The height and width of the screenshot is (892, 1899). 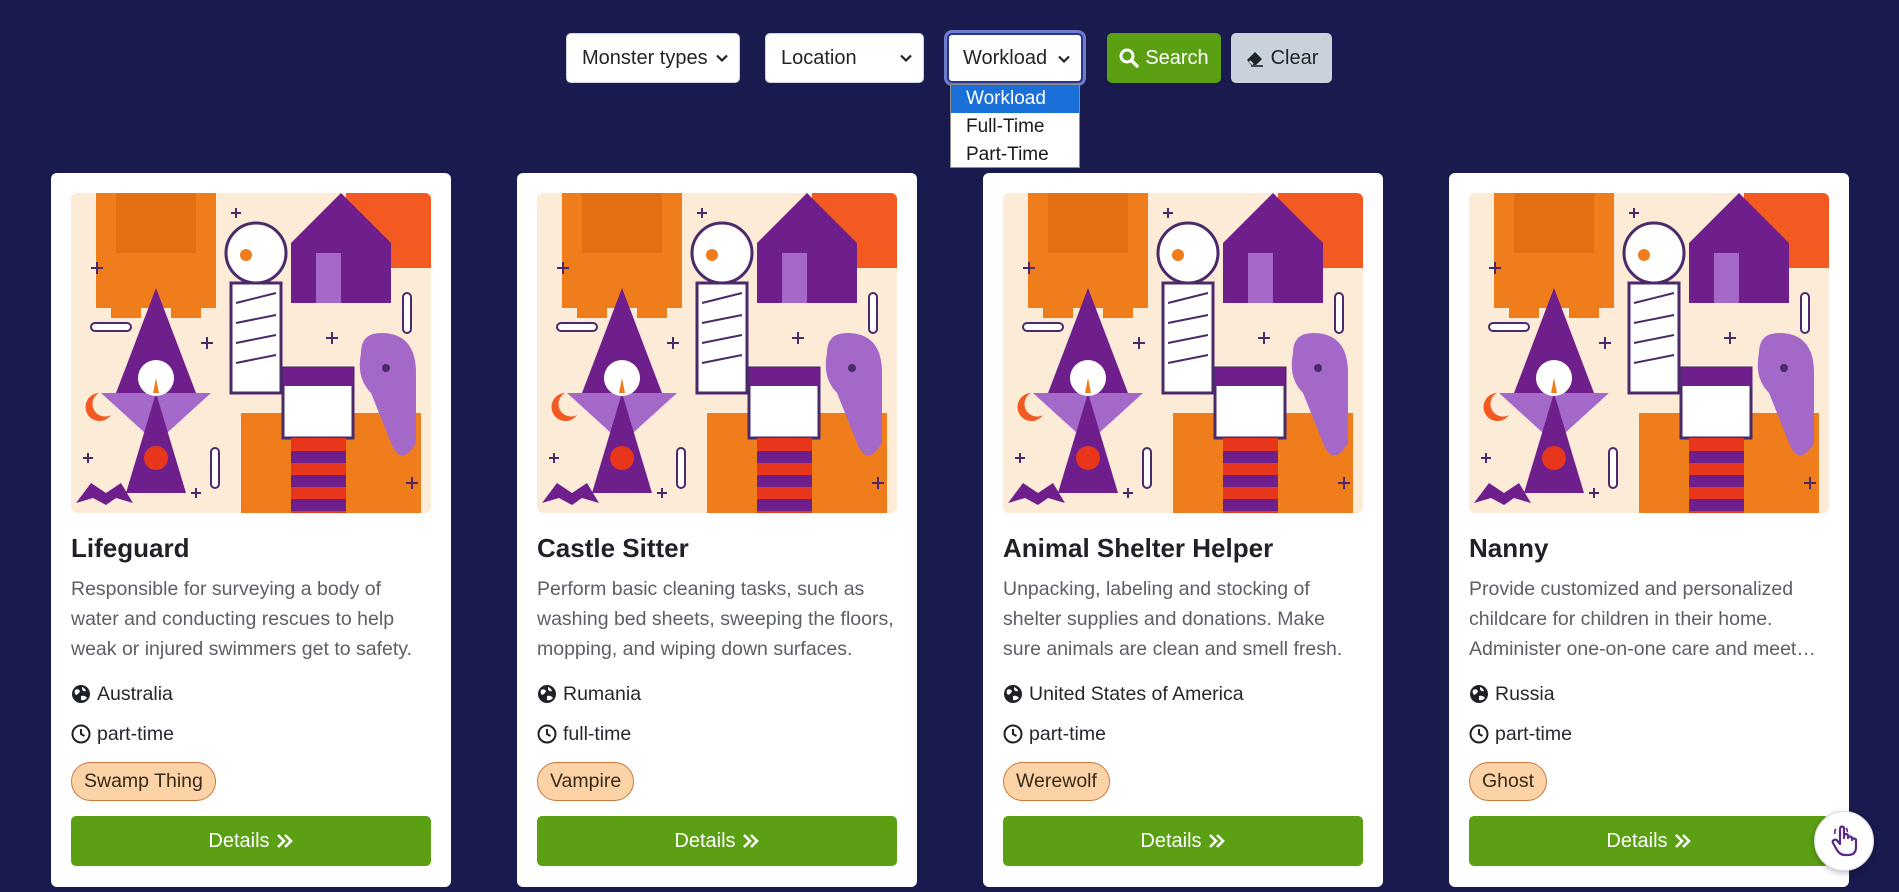 What do you see at coordinates (130, 548) in the screenshot?
I see `job-title: Lifeguard` at bounding box center [130, 548].